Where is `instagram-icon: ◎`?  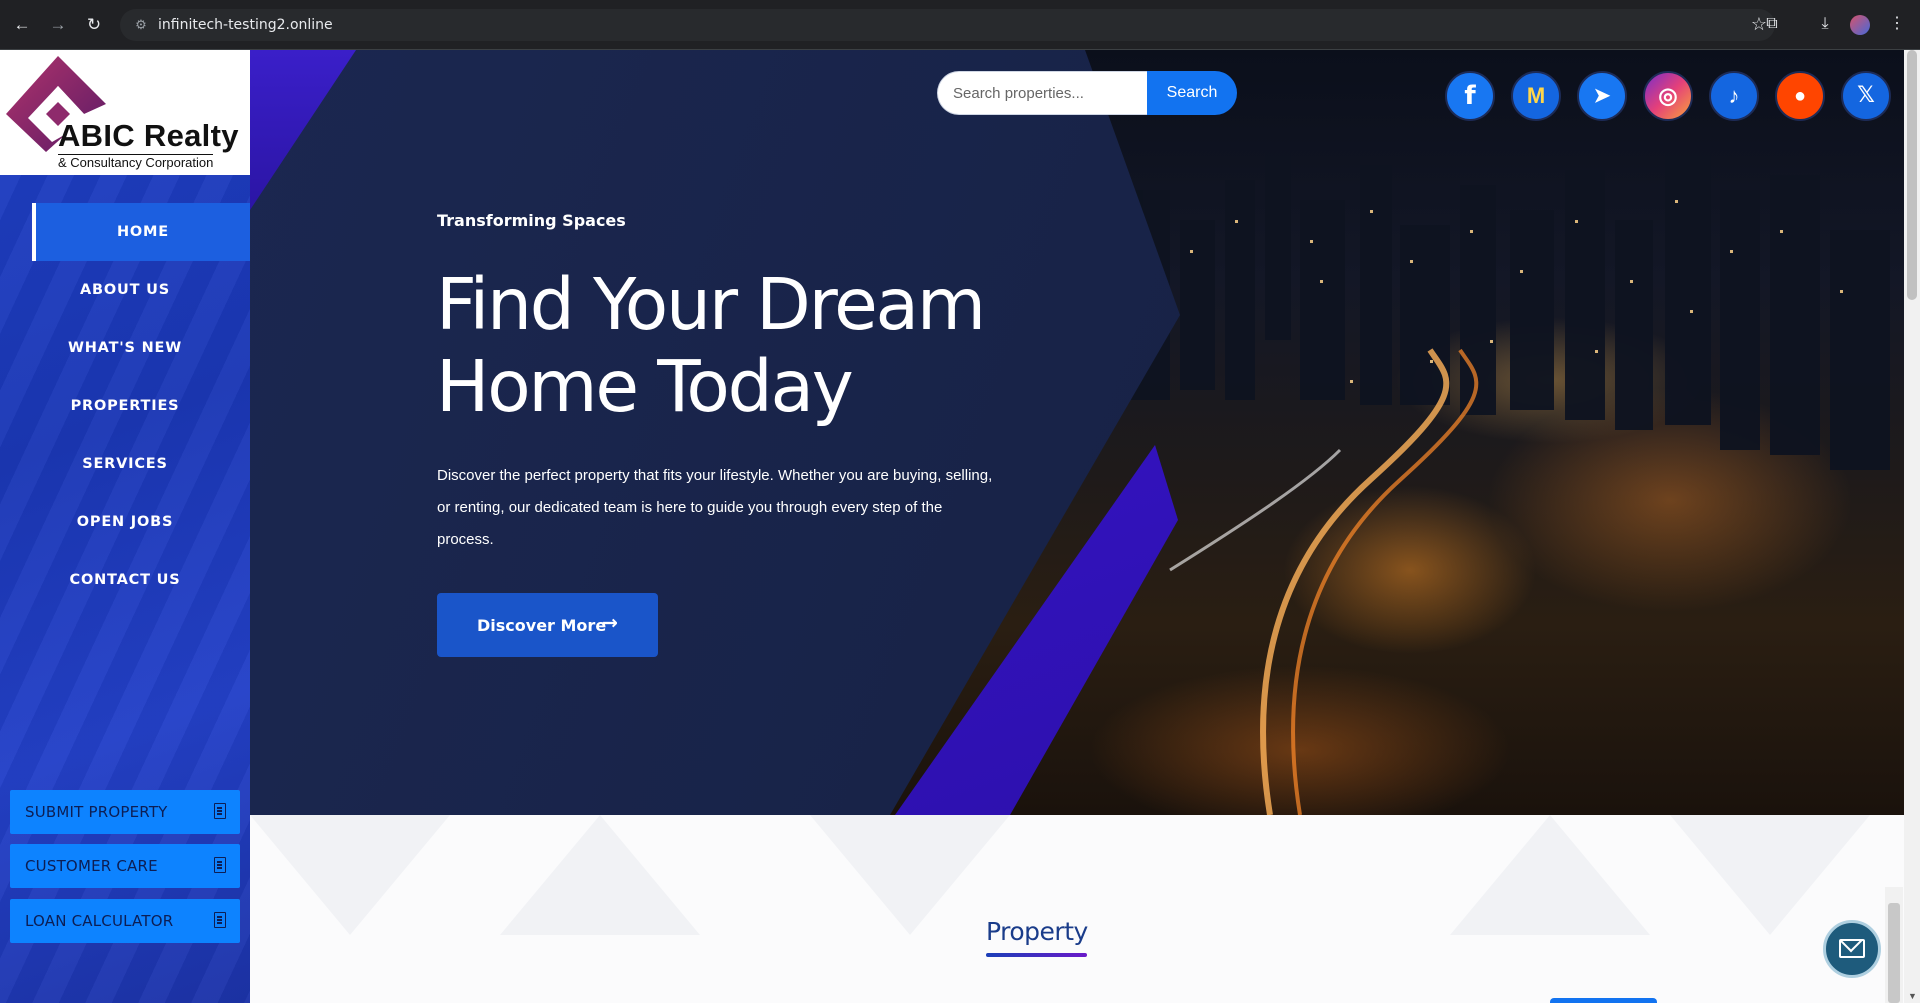 instagram-icon: ◎ is located at coordinates (1668, 96).